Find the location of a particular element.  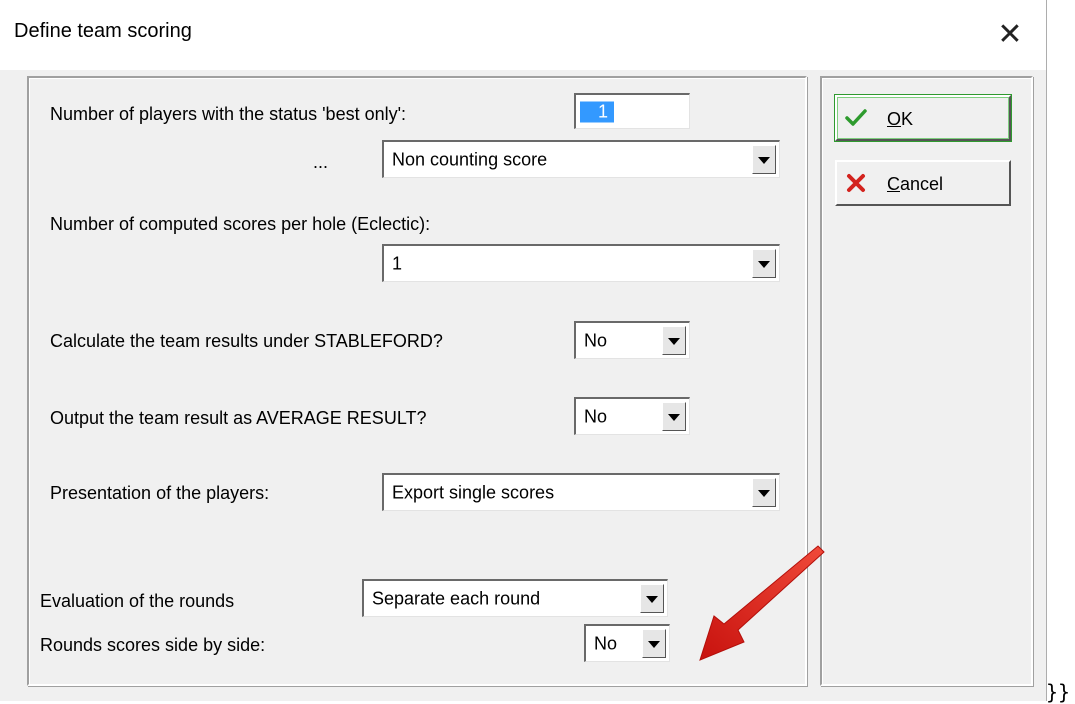

best-only-value: 1 is located at coordinates (597, 111).